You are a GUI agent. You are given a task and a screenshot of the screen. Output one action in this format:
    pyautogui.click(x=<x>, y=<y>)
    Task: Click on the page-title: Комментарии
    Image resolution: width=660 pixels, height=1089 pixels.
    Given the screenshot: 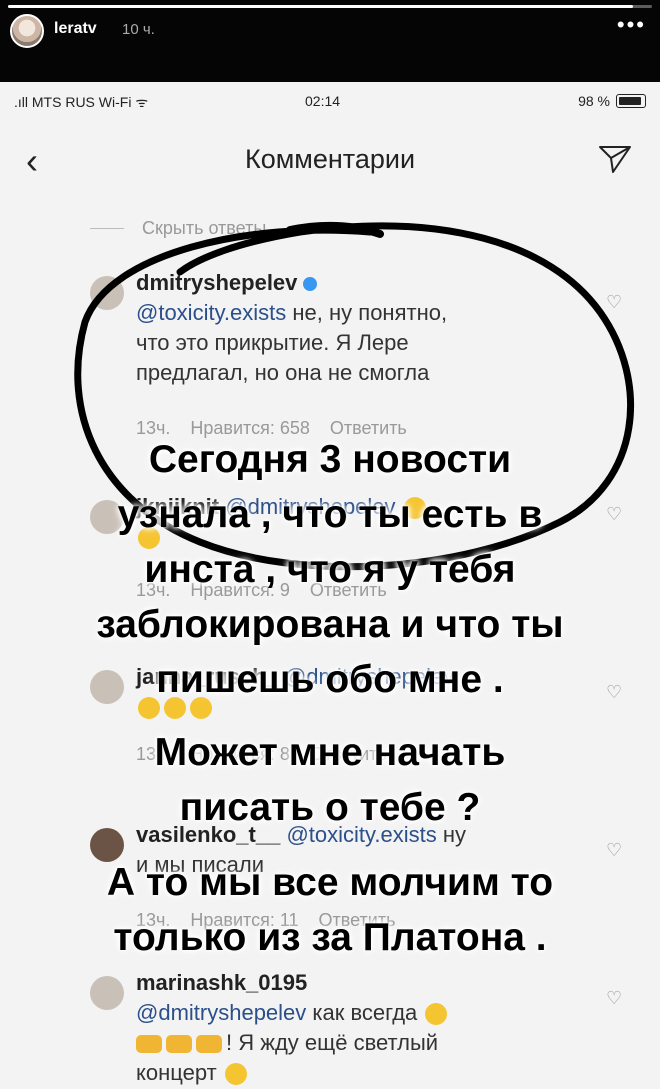 What is the action you would take?
    pyautogui.click(x=330, y=159)
    